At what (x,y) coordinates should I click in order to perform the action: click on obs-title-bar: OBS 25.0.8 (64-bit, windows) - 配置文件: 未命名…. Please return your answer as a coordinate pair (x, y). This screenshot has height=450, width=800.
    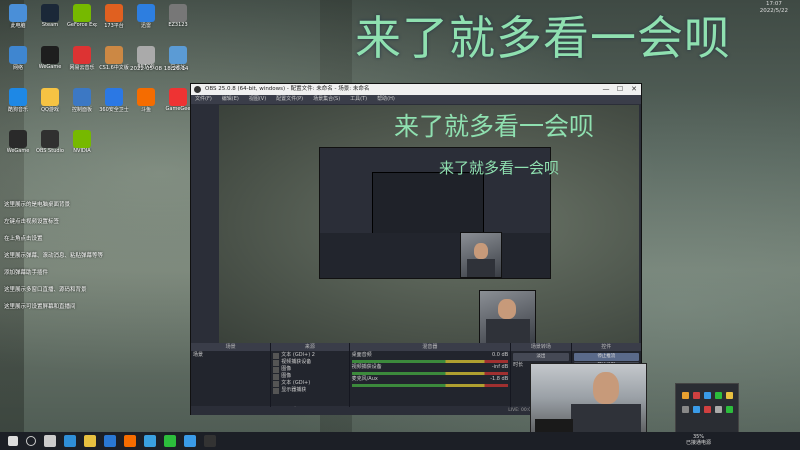
    Looking at the image, I should click on (416, 89).